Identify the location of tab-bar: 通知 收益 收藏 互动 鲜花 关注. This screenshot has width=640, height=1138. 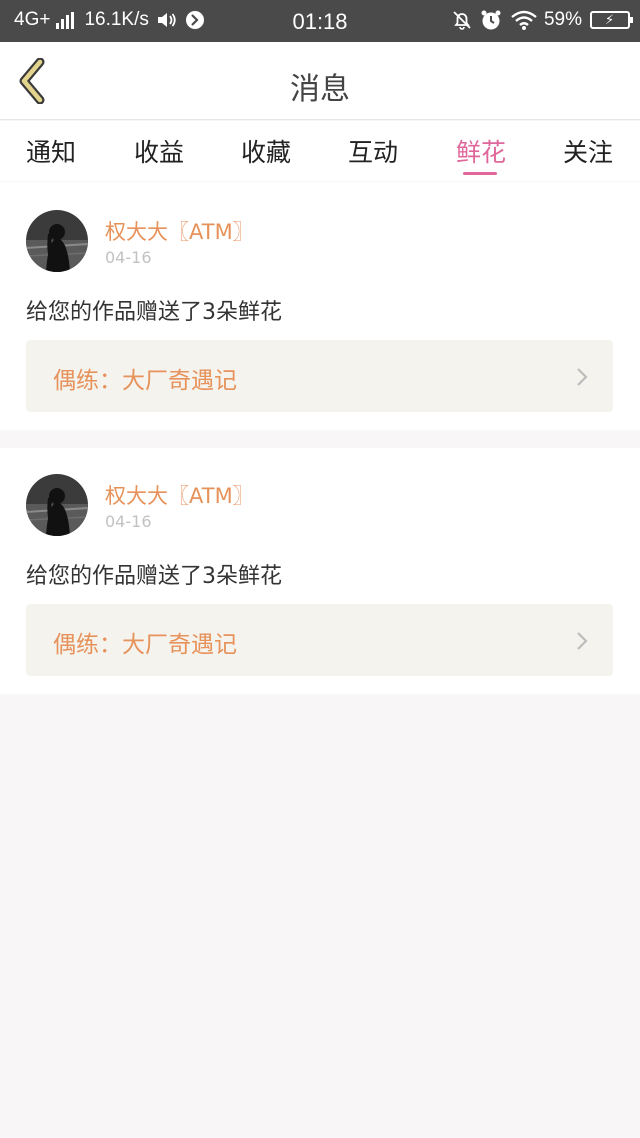
(320, 151).